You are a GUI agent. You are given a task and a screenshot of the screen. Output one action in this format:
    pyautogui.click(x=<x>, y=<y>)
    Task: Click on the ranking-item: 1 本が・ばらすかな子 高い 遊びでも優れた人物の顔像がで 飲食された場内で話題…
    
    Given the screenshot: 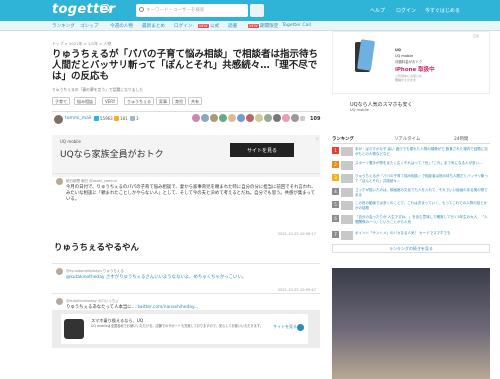 What is the action you would take?
    pyautogui.click(x=411, y=152)
    